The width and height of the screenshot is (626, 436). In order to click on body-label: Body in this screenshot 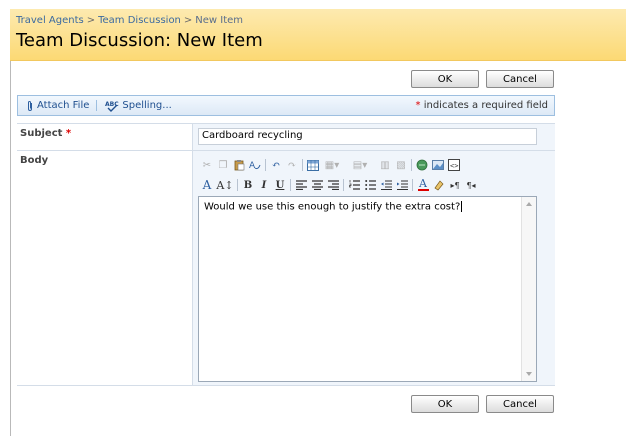, I will do `click(34, 160)`.